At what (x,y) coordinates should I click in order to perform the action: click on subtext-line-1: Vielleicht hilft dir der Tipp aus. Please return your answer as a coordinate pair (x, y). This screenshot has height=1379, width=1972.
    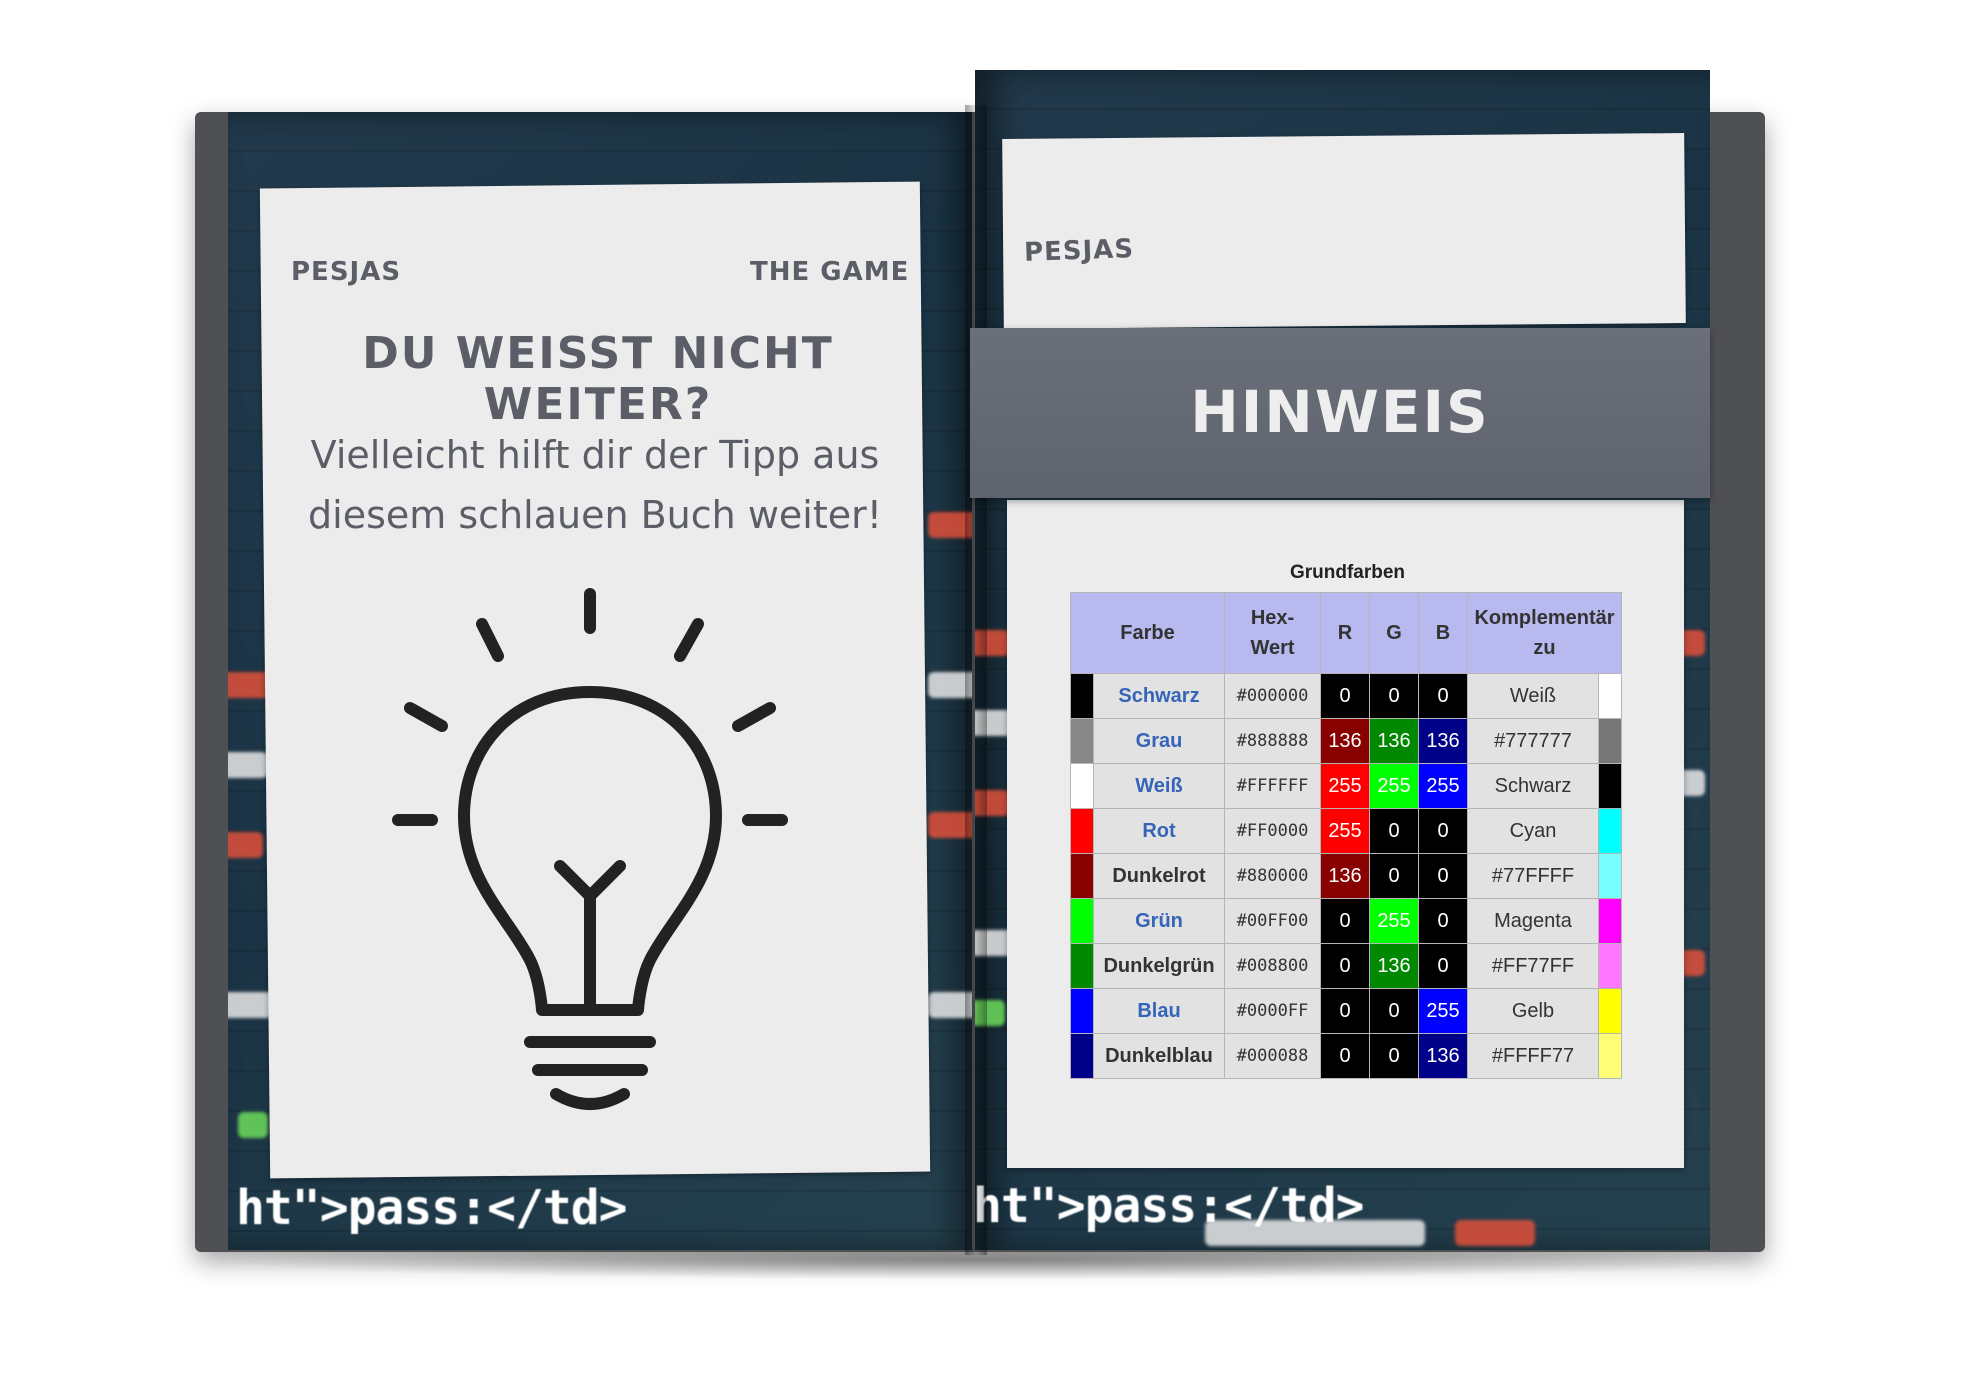
    Looking at the image, I should click on (595, 455).